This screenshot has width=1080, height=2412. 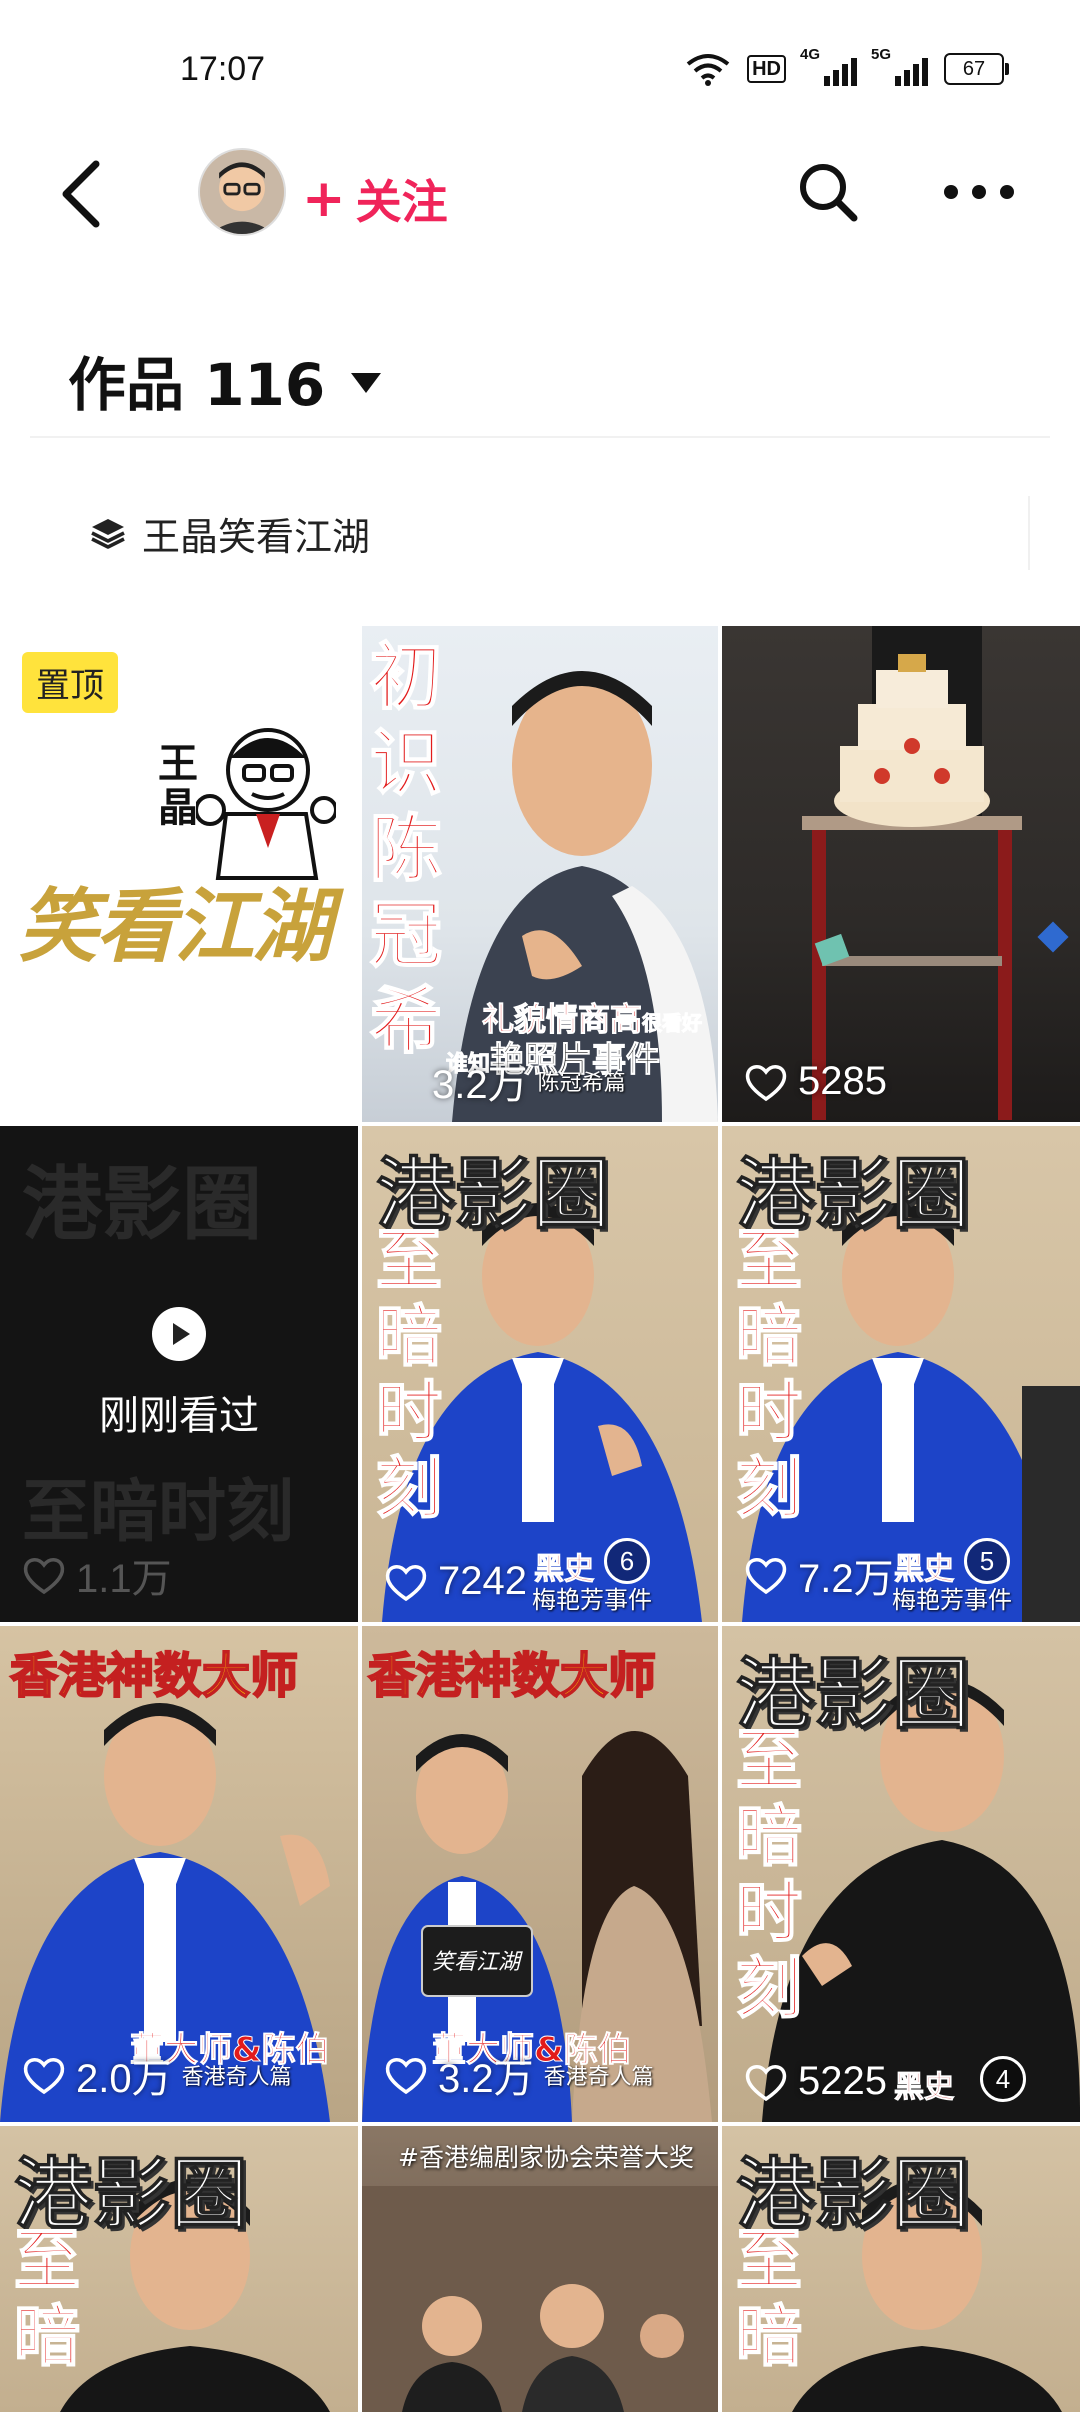 I want to click on status-icons: HD 4G 5G 67, so click(x=847, y=66).